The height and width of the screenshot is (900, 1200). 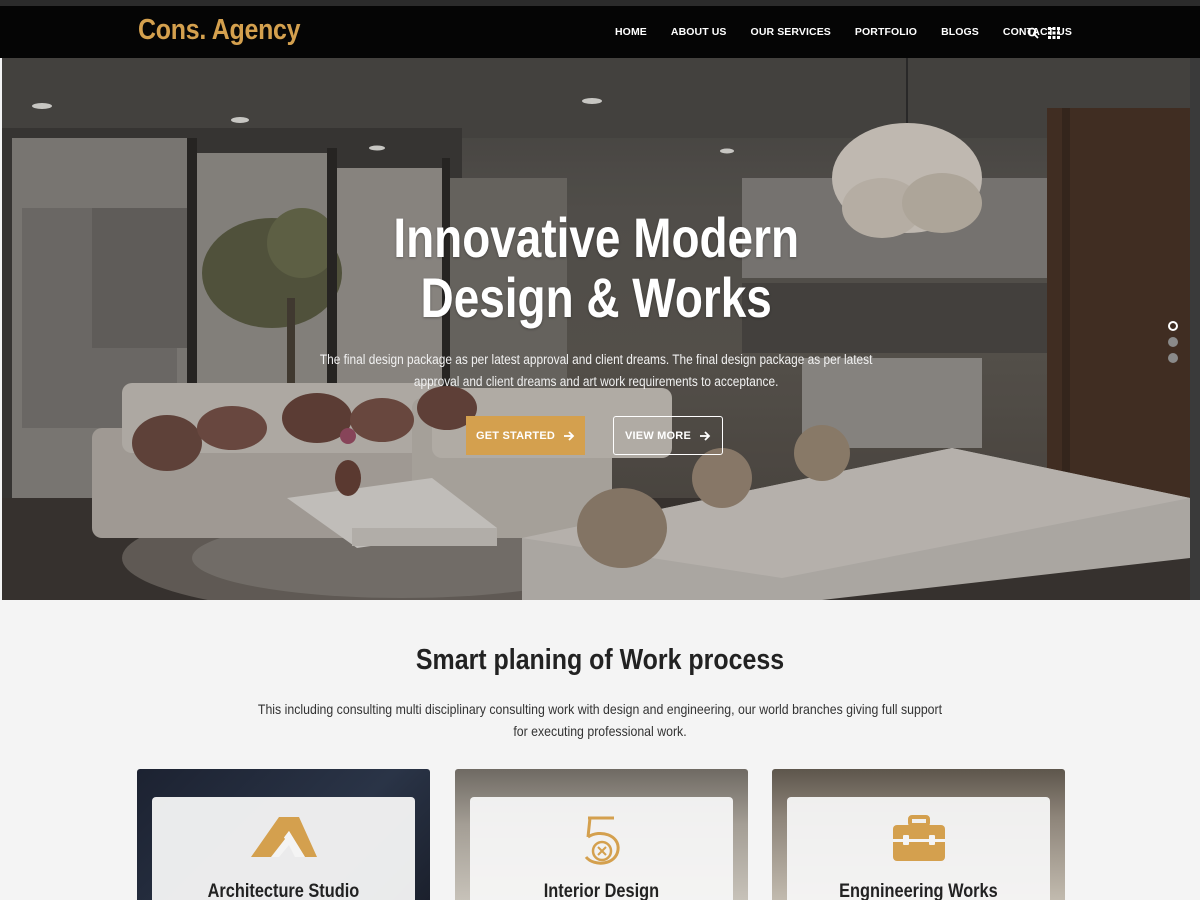 I want to click on page-edge-strip, so click(x=1195, y=329).